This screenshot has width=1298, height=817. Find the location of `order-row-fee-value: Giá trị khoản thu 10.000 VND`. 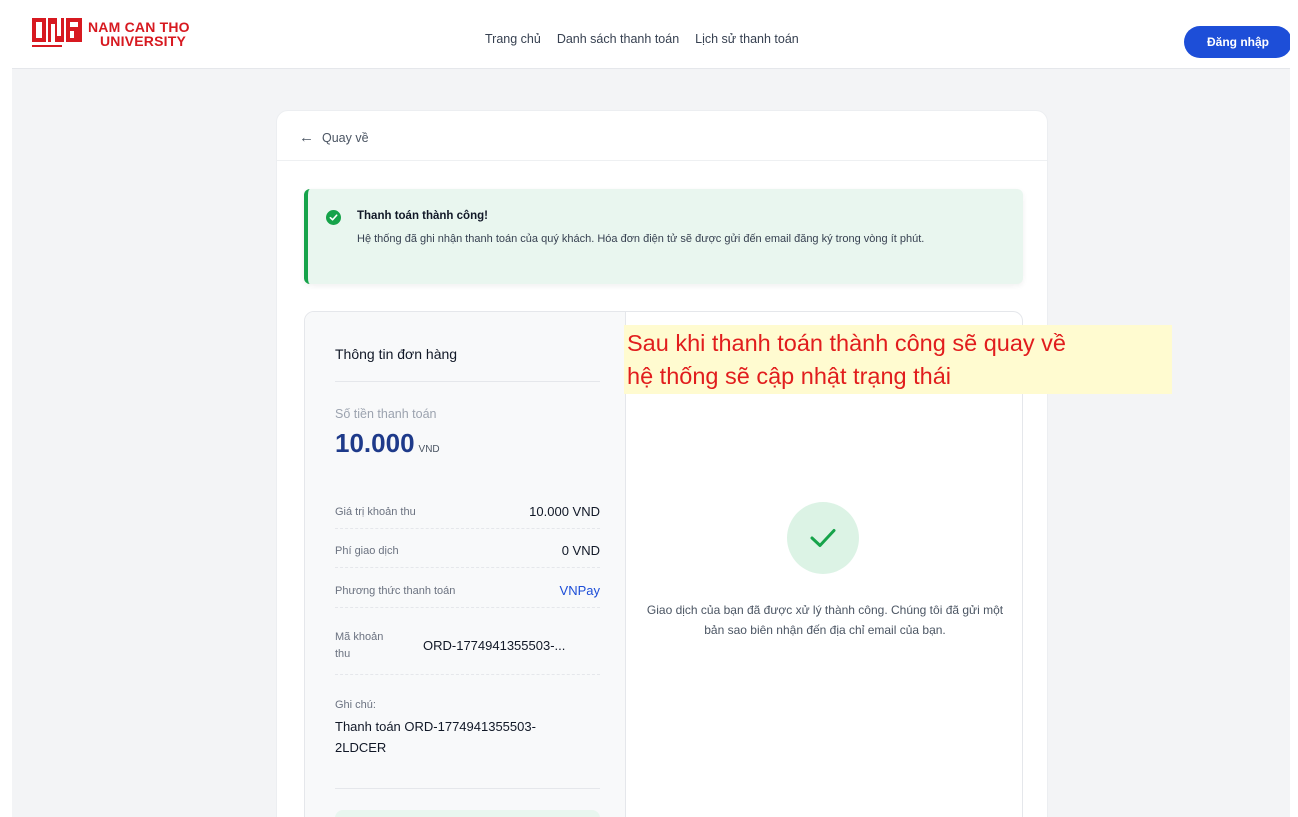

order-row-fee-value: Giá trị khoản thu 10.000 VND is located at coordinates (467, 512).